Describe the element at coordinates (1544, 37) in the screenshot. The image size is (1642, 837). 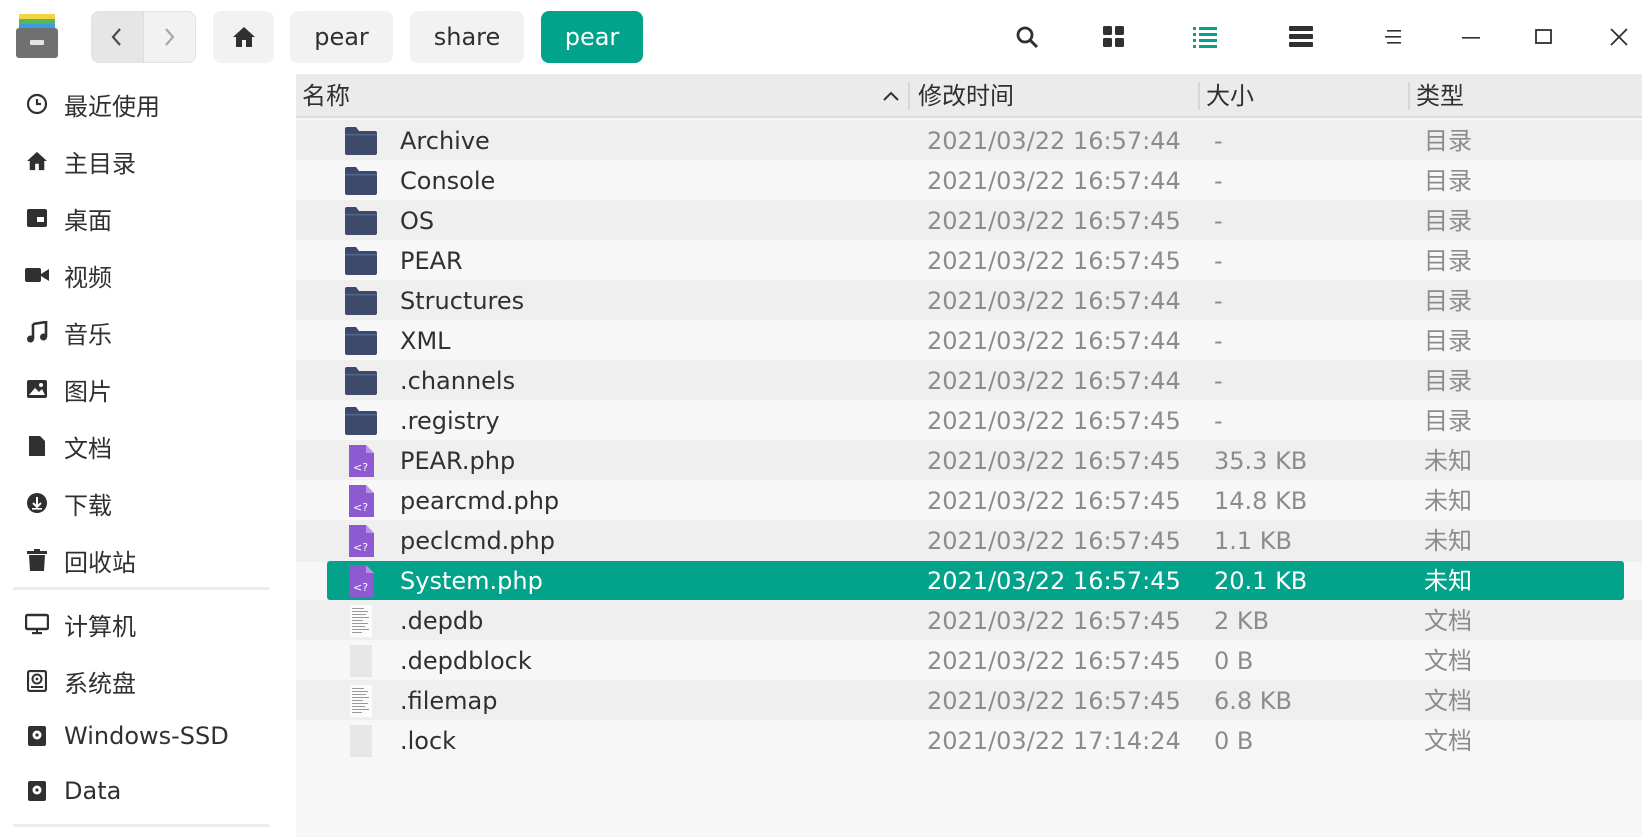
I see `maximize-button` at that location.